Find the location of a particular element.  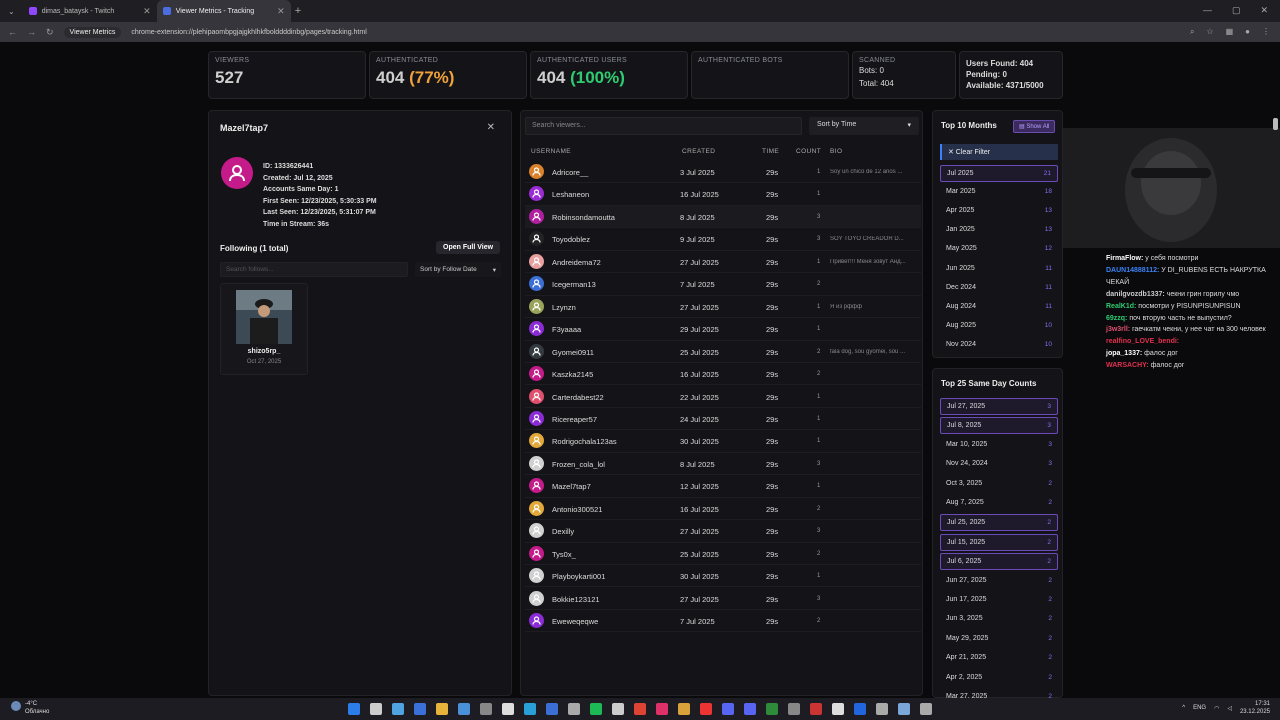

weather-widget: -4°C Облачно is located at coordinates (30, 708).